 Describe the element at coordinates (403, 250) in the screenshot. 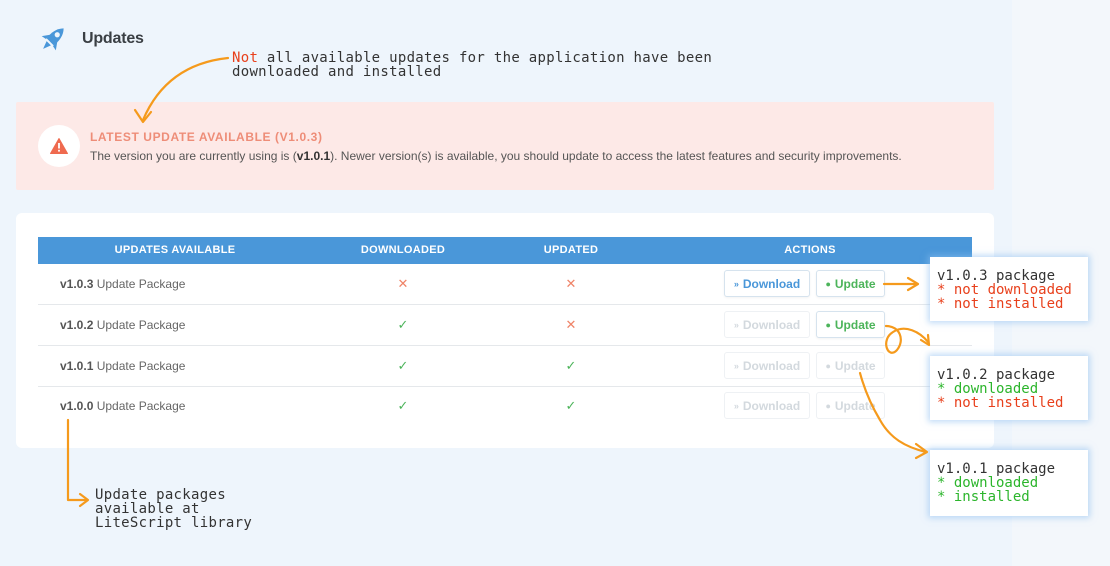

I see `header-downloaded: DOWNLOADED` at that location.